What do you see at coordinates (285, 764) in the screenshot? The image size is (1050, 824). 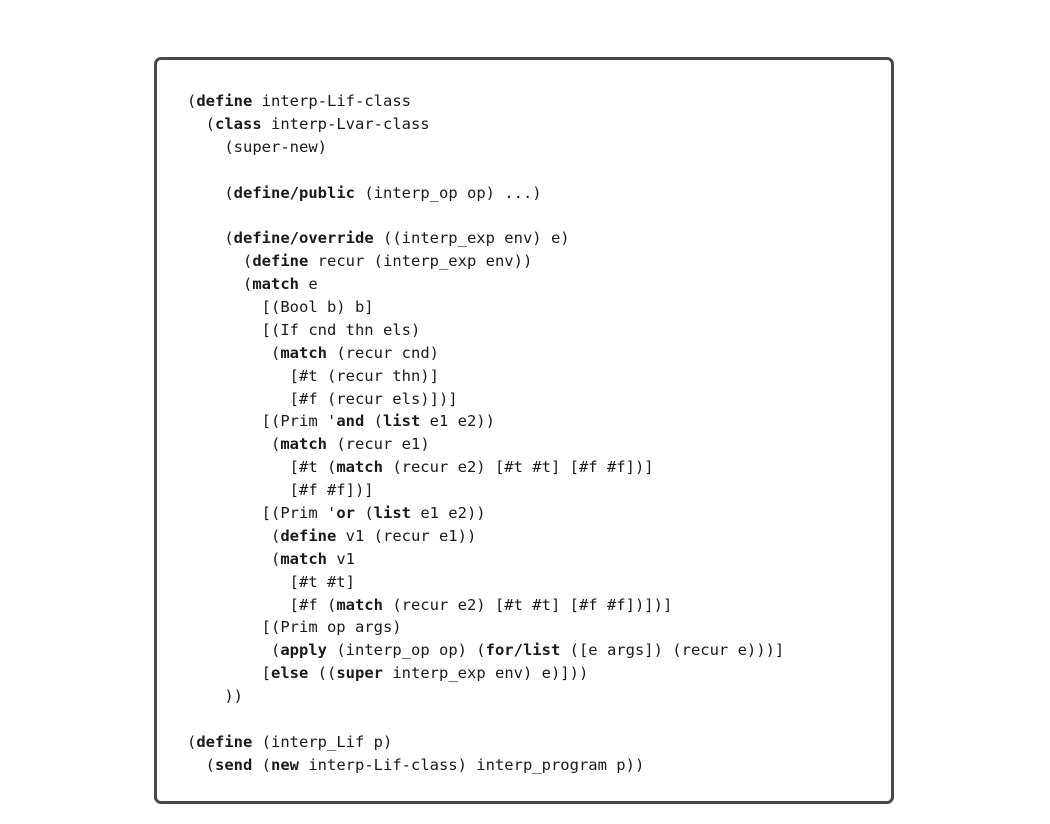 I see `code-keyword: new` at bounding box center [285, 764].